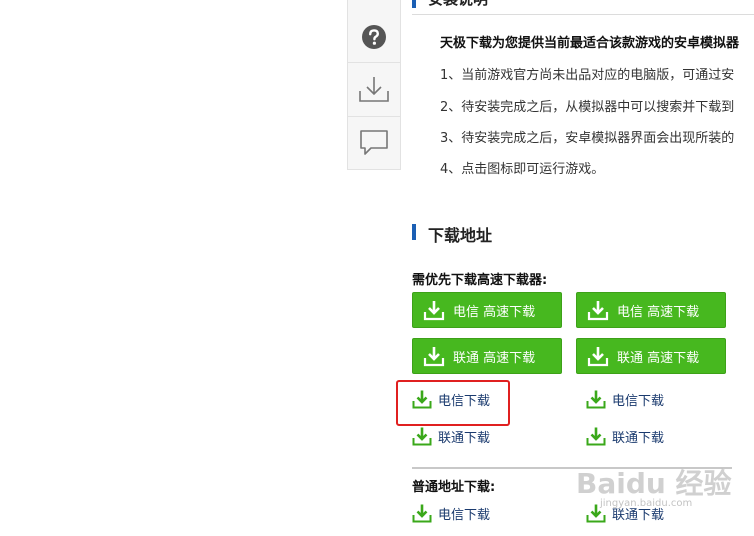 Image resolution: width=754 pixels, height=536 pixels. Describe the element at coordinates (587, 75) in the screenshot. I see `guide-step: 1、当前游戏官方尚未出品对应的电脑版，可通过安` at that location.